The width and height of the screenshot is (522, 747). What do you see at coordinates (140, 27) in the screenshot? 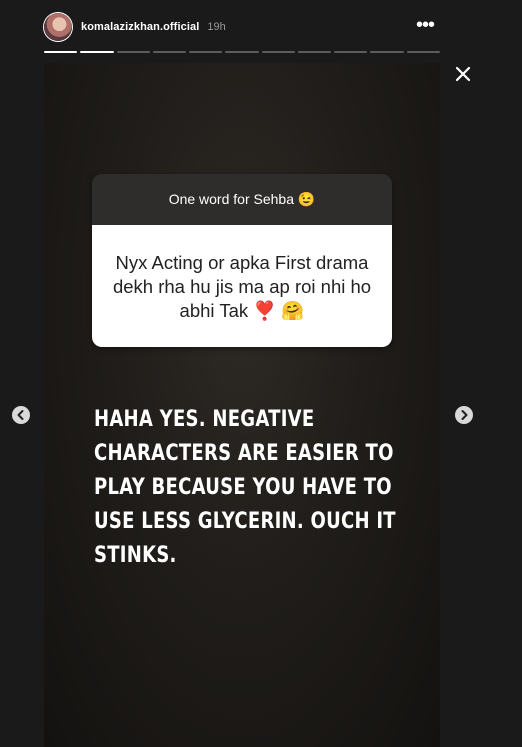
I see `username: komalazizkhan.official` at bounding box center [140, 27].